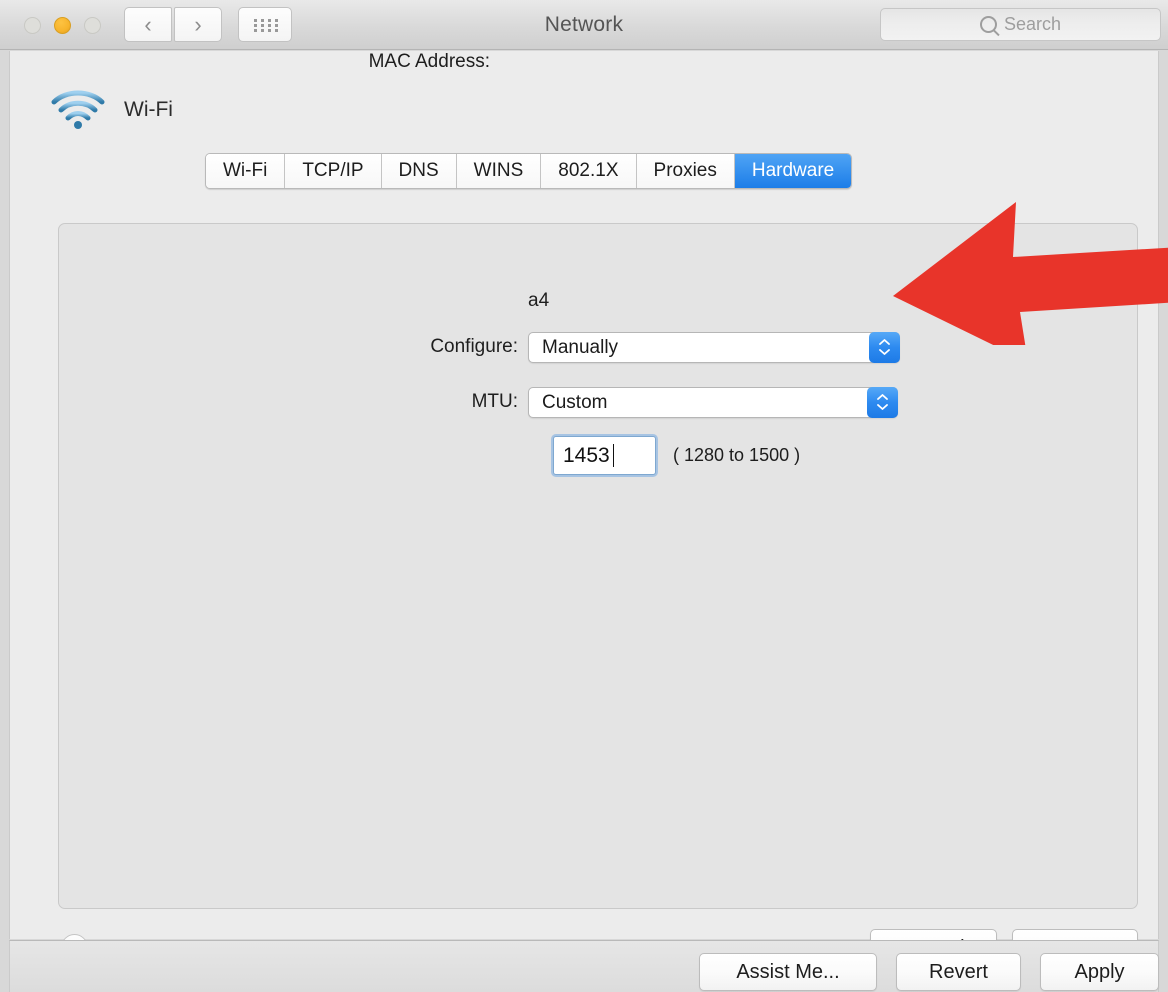 This screenshot has height=992, width=1168. I want to click on search-input: Search, so click(1020, 24).